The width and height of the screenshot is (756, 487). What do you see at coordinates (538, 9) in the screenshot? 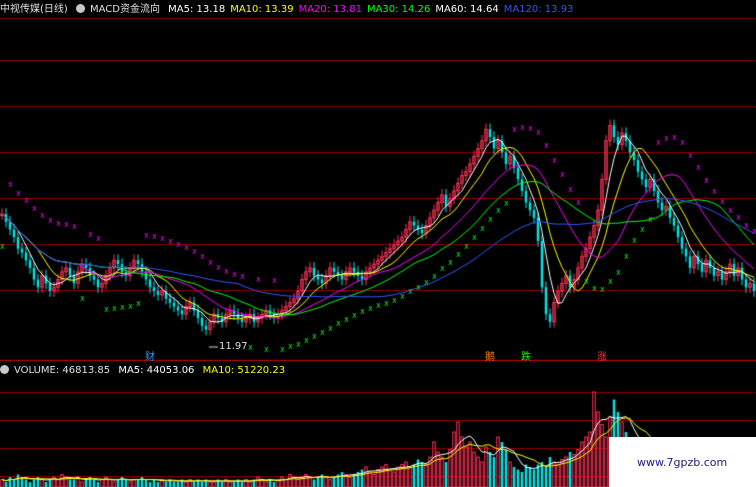
I see `ma-legend-item: MA120: 13.93` at bounding box center [538, 9].